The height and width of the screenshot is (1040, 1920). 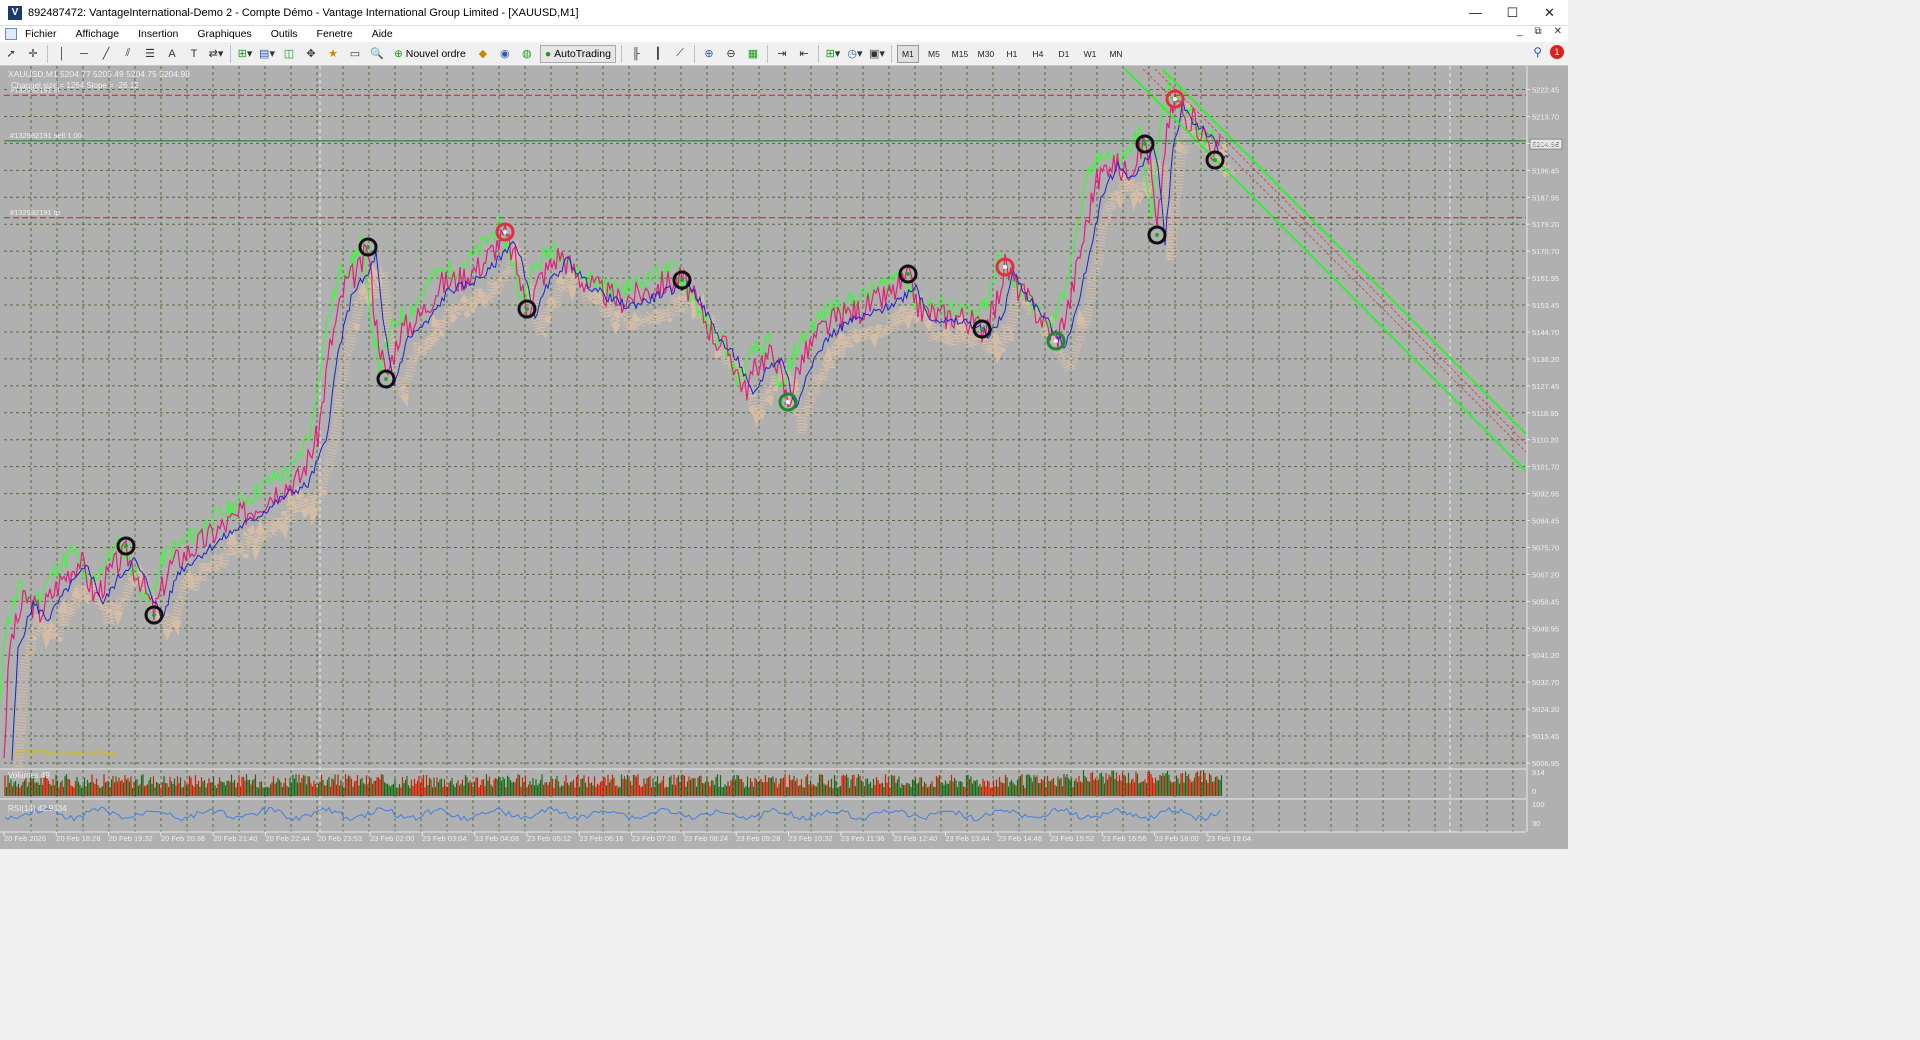 I want to click on zoom-out-icon: ⊖, so click(x=731, y=54).